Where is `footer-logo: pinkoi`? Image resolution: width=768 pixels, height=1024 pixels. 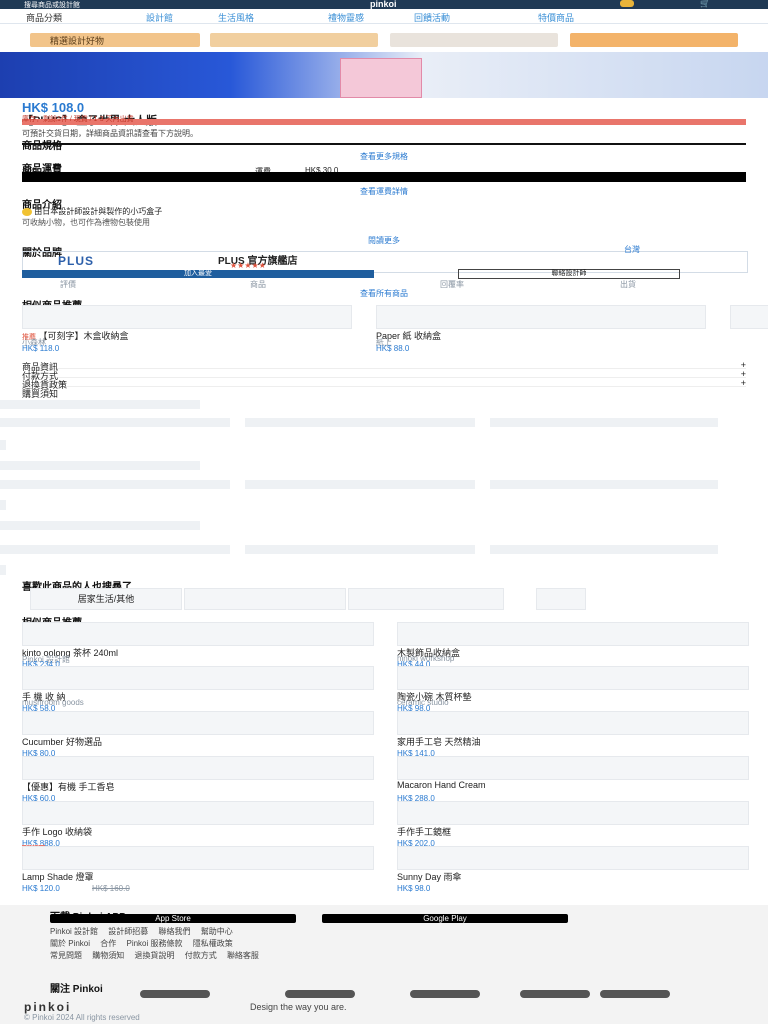 footer-logo: pinkoi is located at coordinates (47, 1007).